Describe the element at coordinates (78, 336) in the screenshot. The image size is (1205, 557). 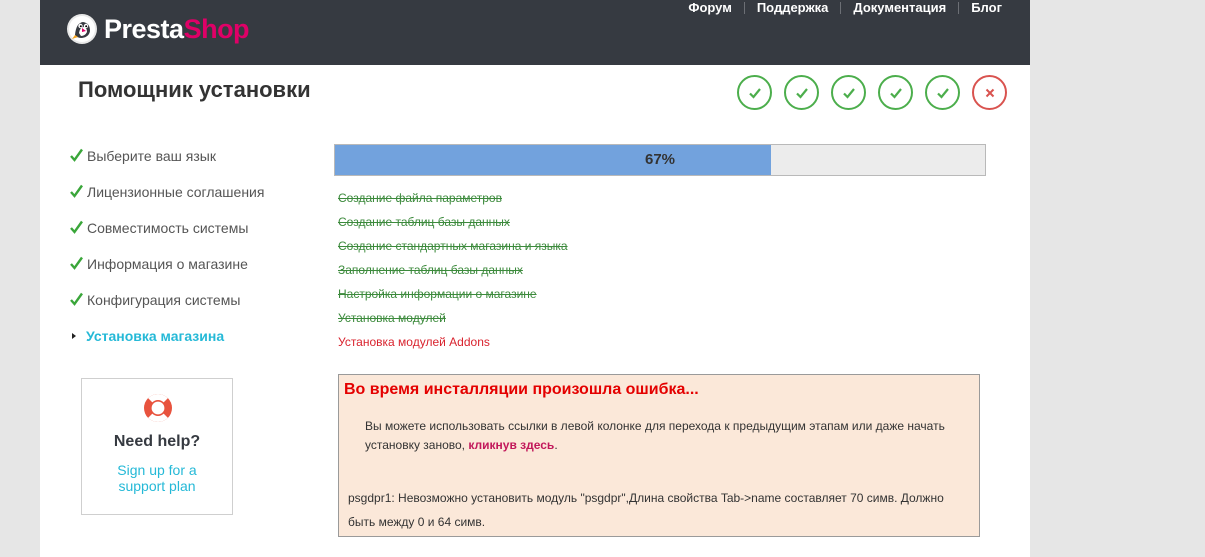
I see `caret-right-icon` at that location.